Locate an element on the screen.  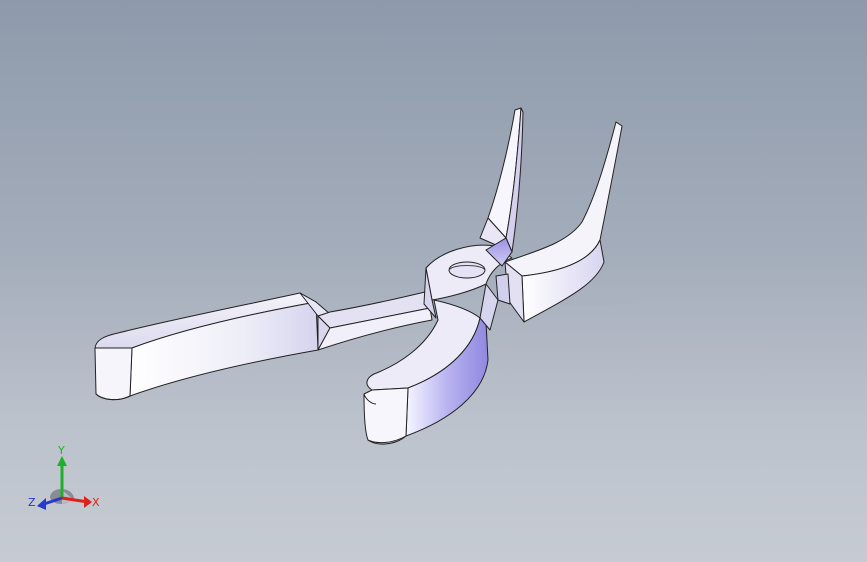
pivot-hole is located at coordinates (467, 270).